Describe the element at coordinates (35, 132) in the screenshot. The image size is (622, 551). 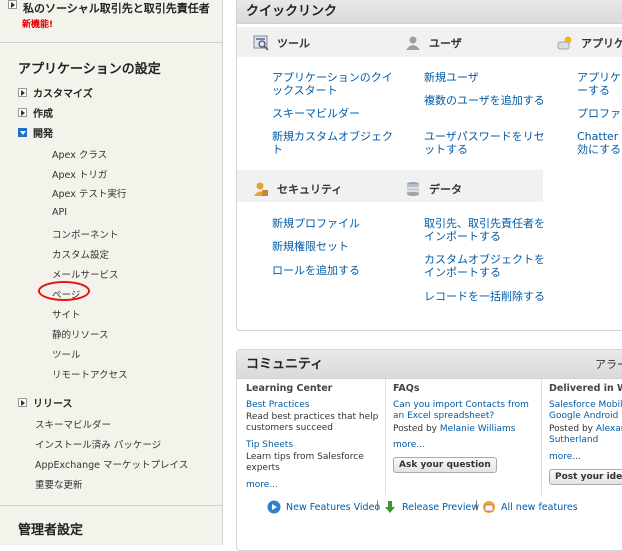
I see `sidebar-item-develop: 開発` at that location.